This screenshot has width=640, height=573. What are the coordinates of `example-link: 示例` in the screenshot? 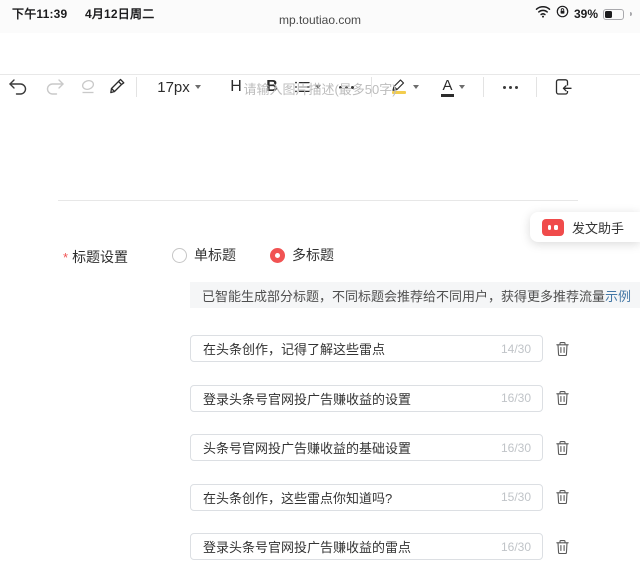 It's located at (618, 295).